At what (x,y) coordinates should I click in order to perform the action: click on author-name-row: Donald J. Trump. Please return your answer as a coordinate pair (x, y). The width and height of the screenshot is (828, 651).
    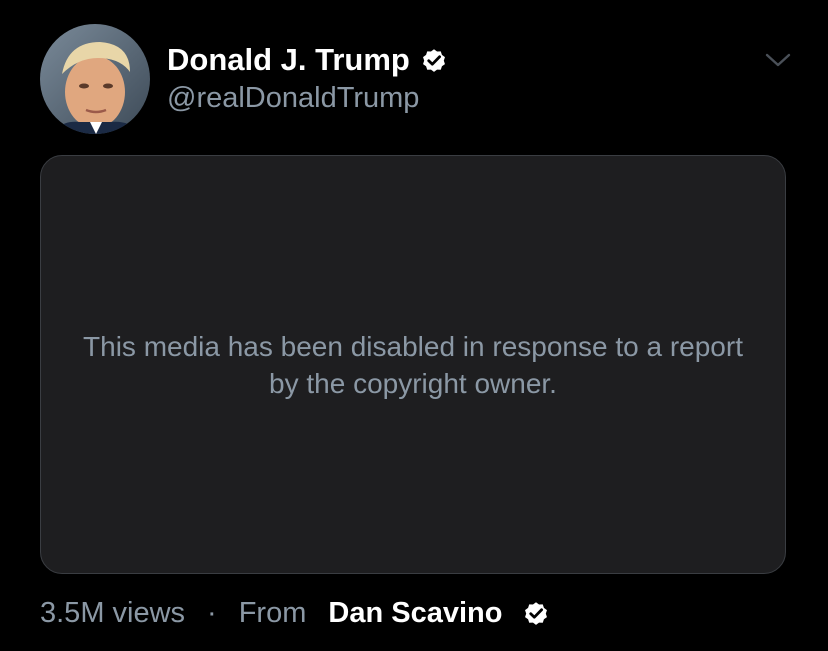
    Looking at the image, I should click on (307, 60).